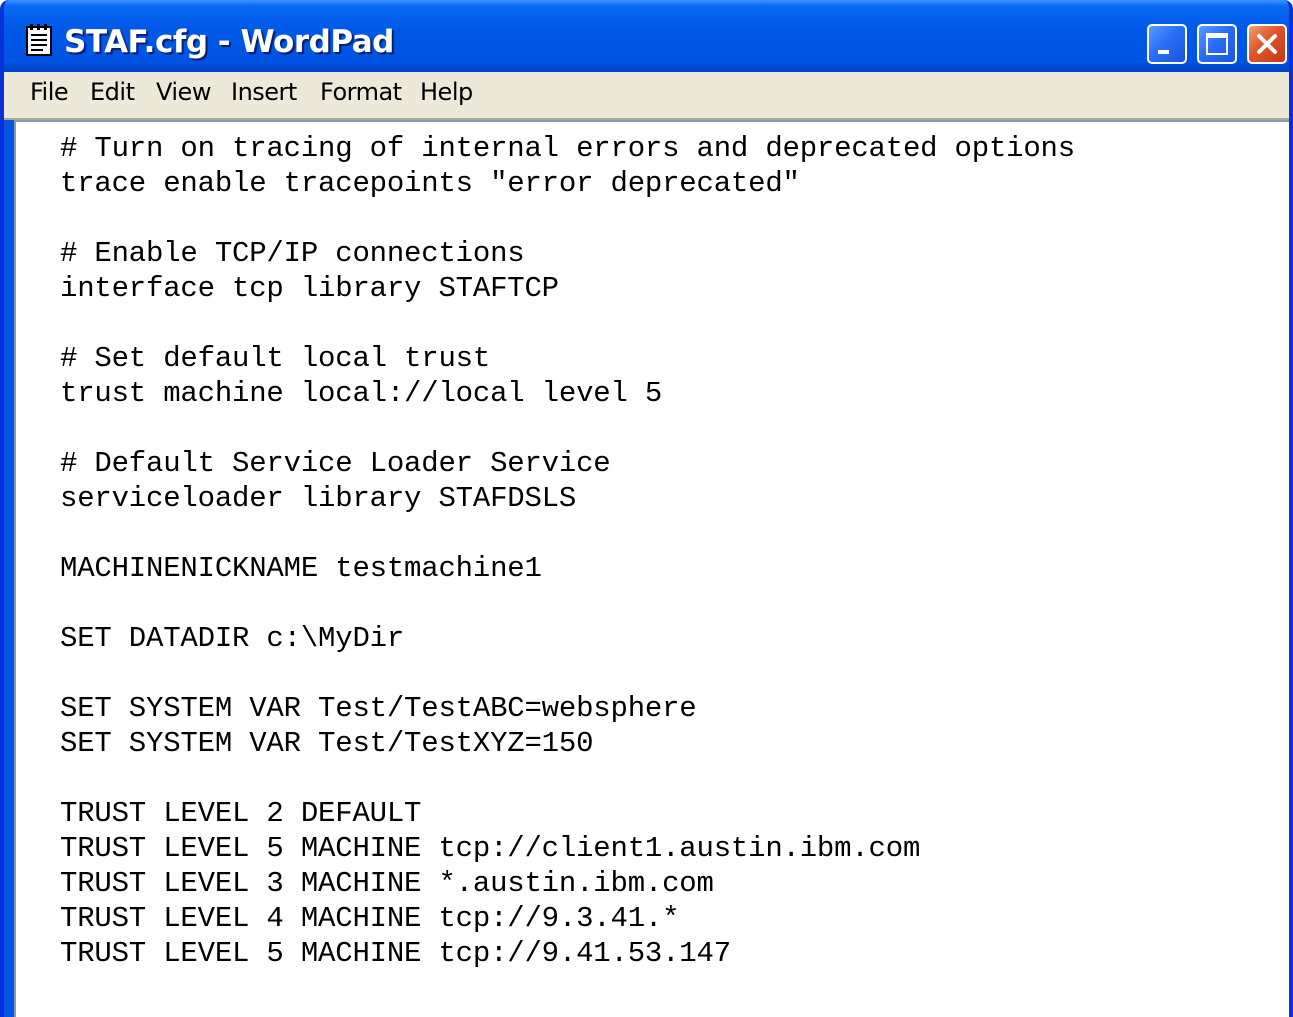  I want to click on document-line: TRUST LEVEL 5 MACHINE tcp://9.41.53.147, so click(395, 953).